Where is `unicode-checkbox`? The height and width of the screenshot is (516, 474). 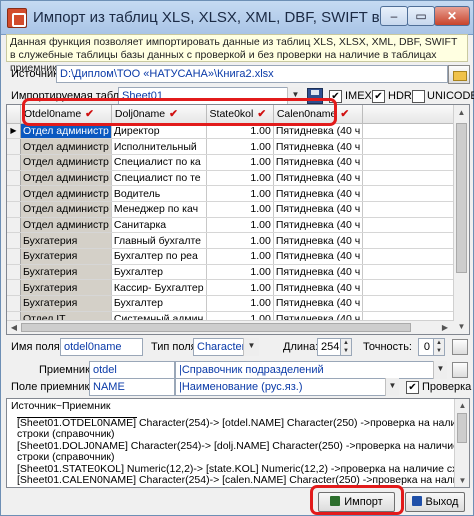 unicode-checkbox is located at coordinates (418, 96).